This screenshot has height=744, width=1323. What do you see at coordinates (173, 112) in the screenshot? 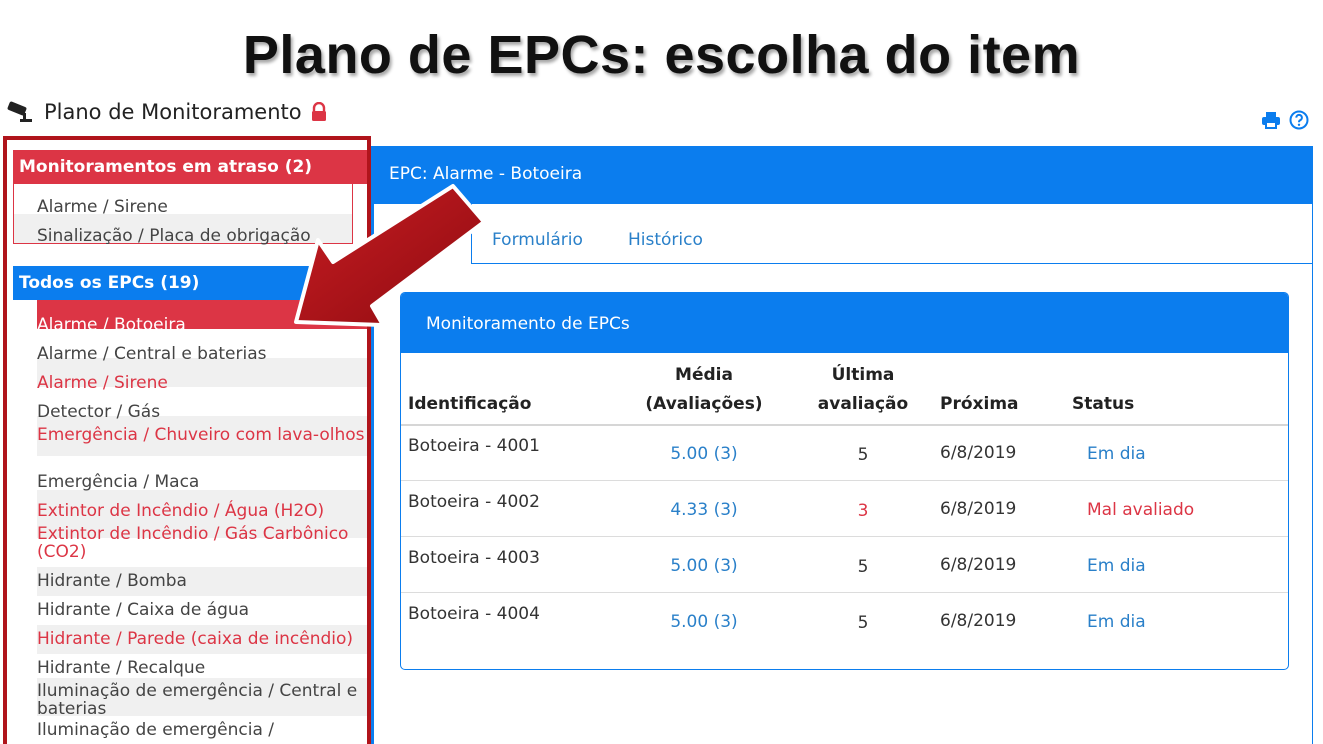
I see `app-title: Plano de Monitoramento` at bounding box center [173, 112].